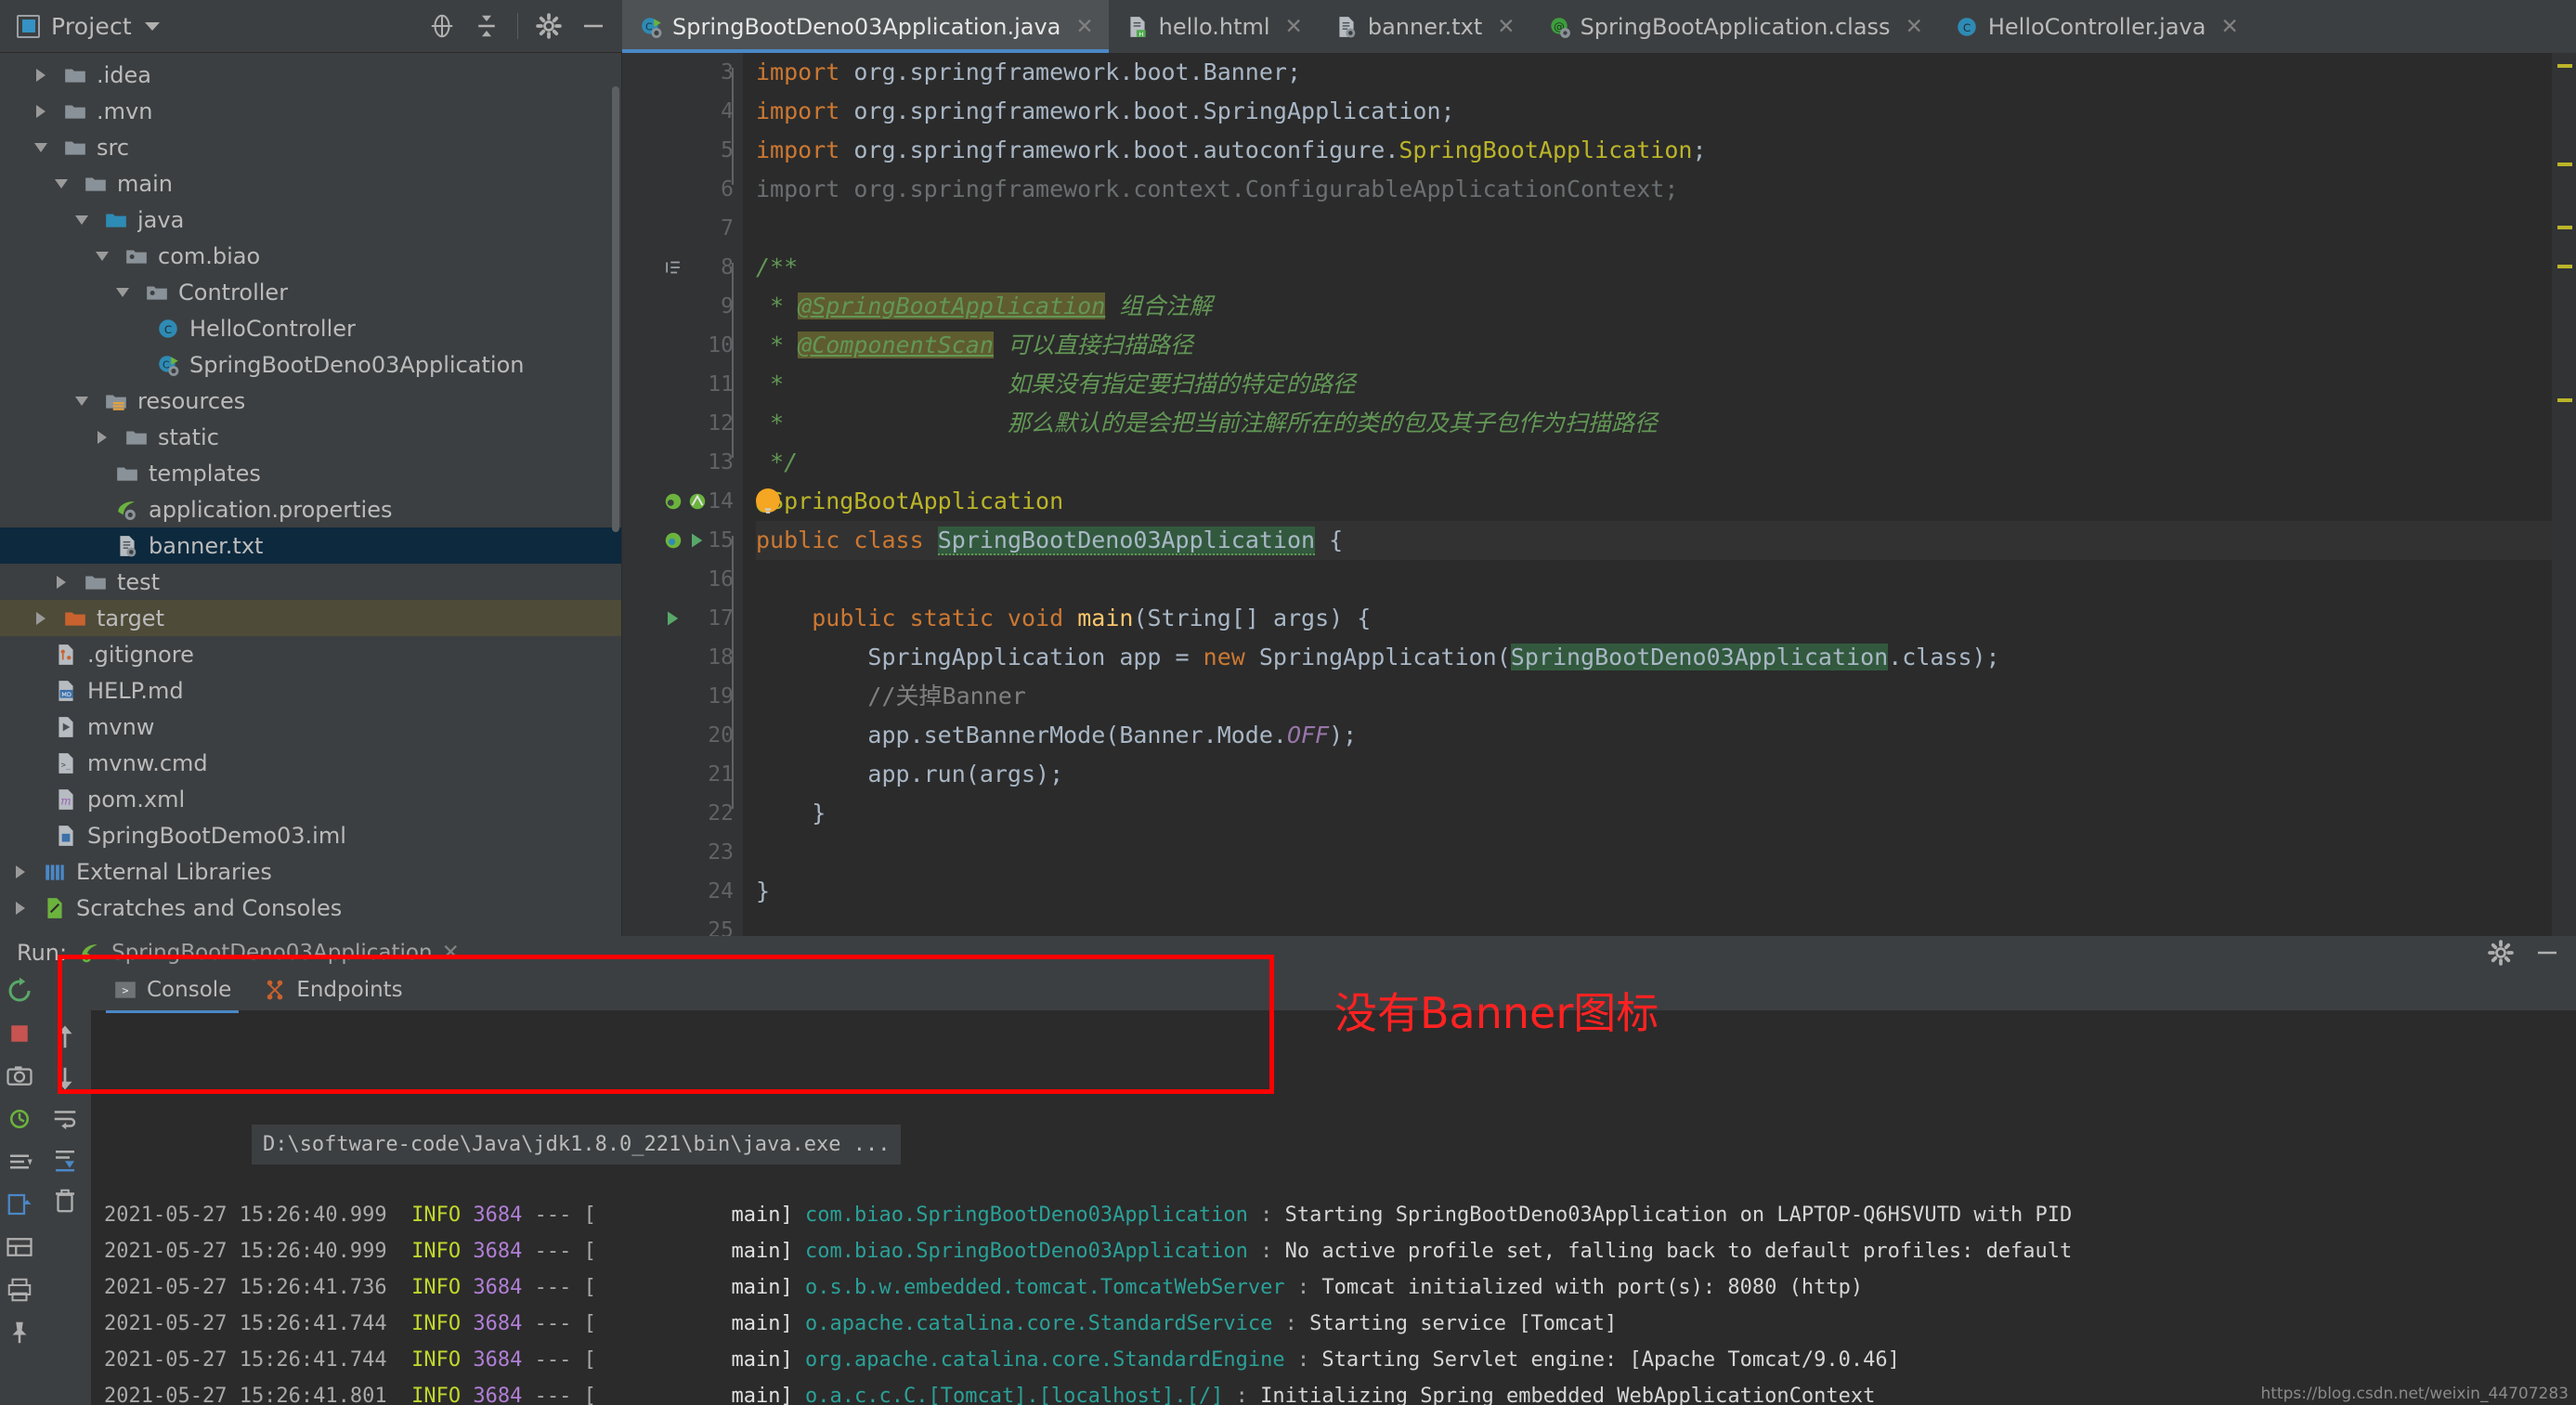 This screenshot has width=2576, height=1405. What do you see at coordinates (310, 654) in the screenshot?
I see `tree-item--gitignore: .gitignore` at bounding box center [310, 654].